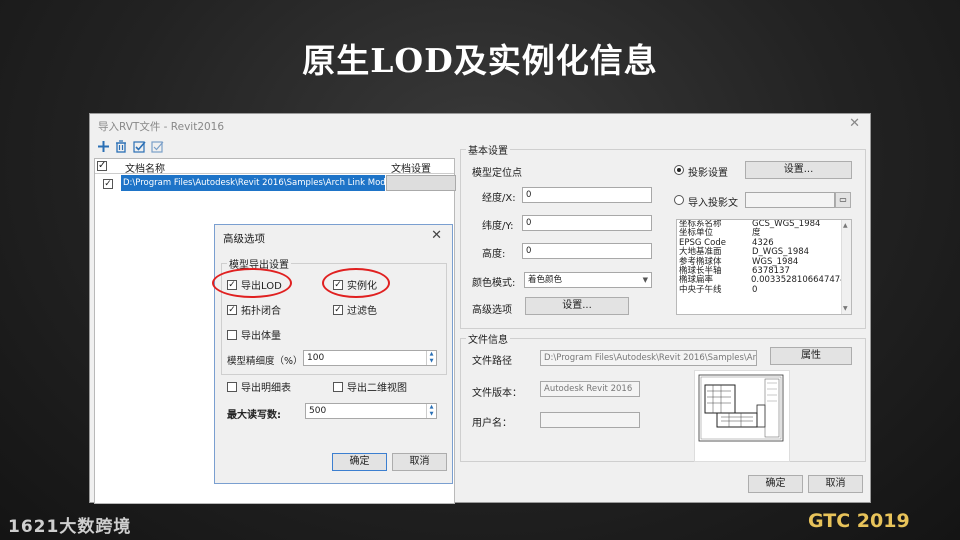  I want to click on max-rw-value: 500, so click(318, 411).